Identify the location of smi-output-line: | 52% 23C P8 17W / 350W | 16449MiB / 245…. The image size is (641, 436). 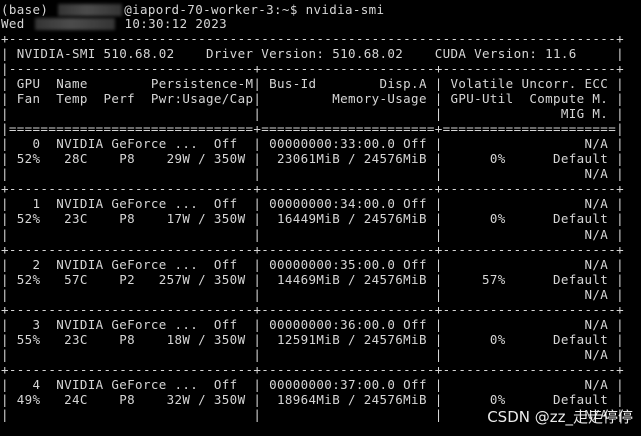
(312, 219).